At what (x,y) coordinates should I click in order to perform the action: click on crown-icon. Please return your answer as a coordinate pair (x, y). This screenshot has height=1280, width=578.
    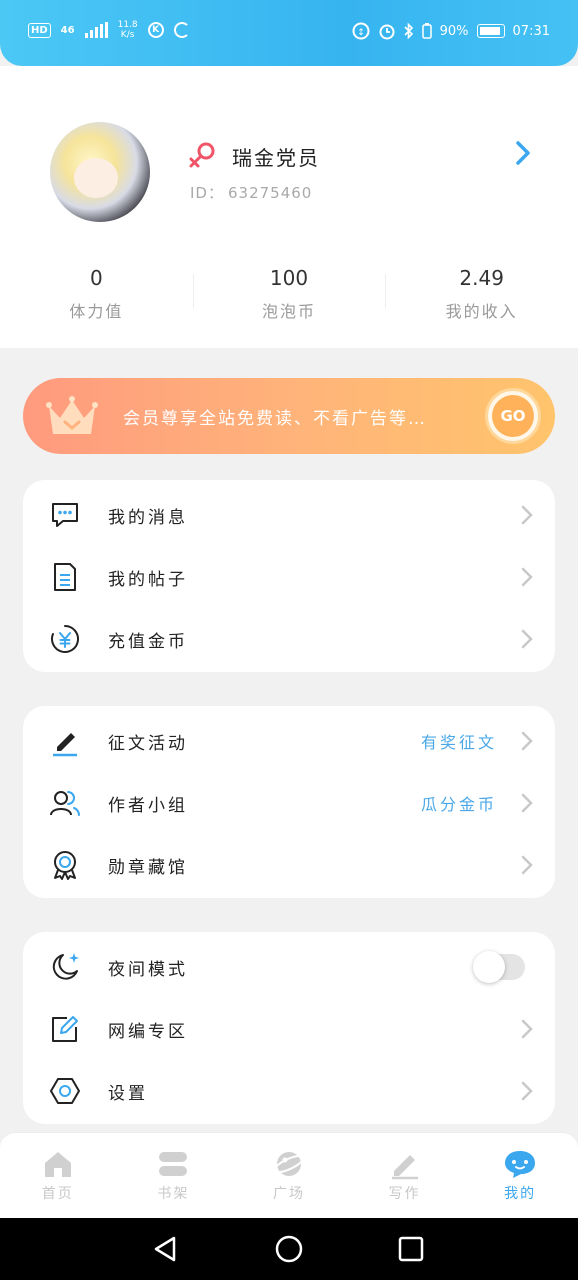
    Looking at the image, I should click on (72, 415).